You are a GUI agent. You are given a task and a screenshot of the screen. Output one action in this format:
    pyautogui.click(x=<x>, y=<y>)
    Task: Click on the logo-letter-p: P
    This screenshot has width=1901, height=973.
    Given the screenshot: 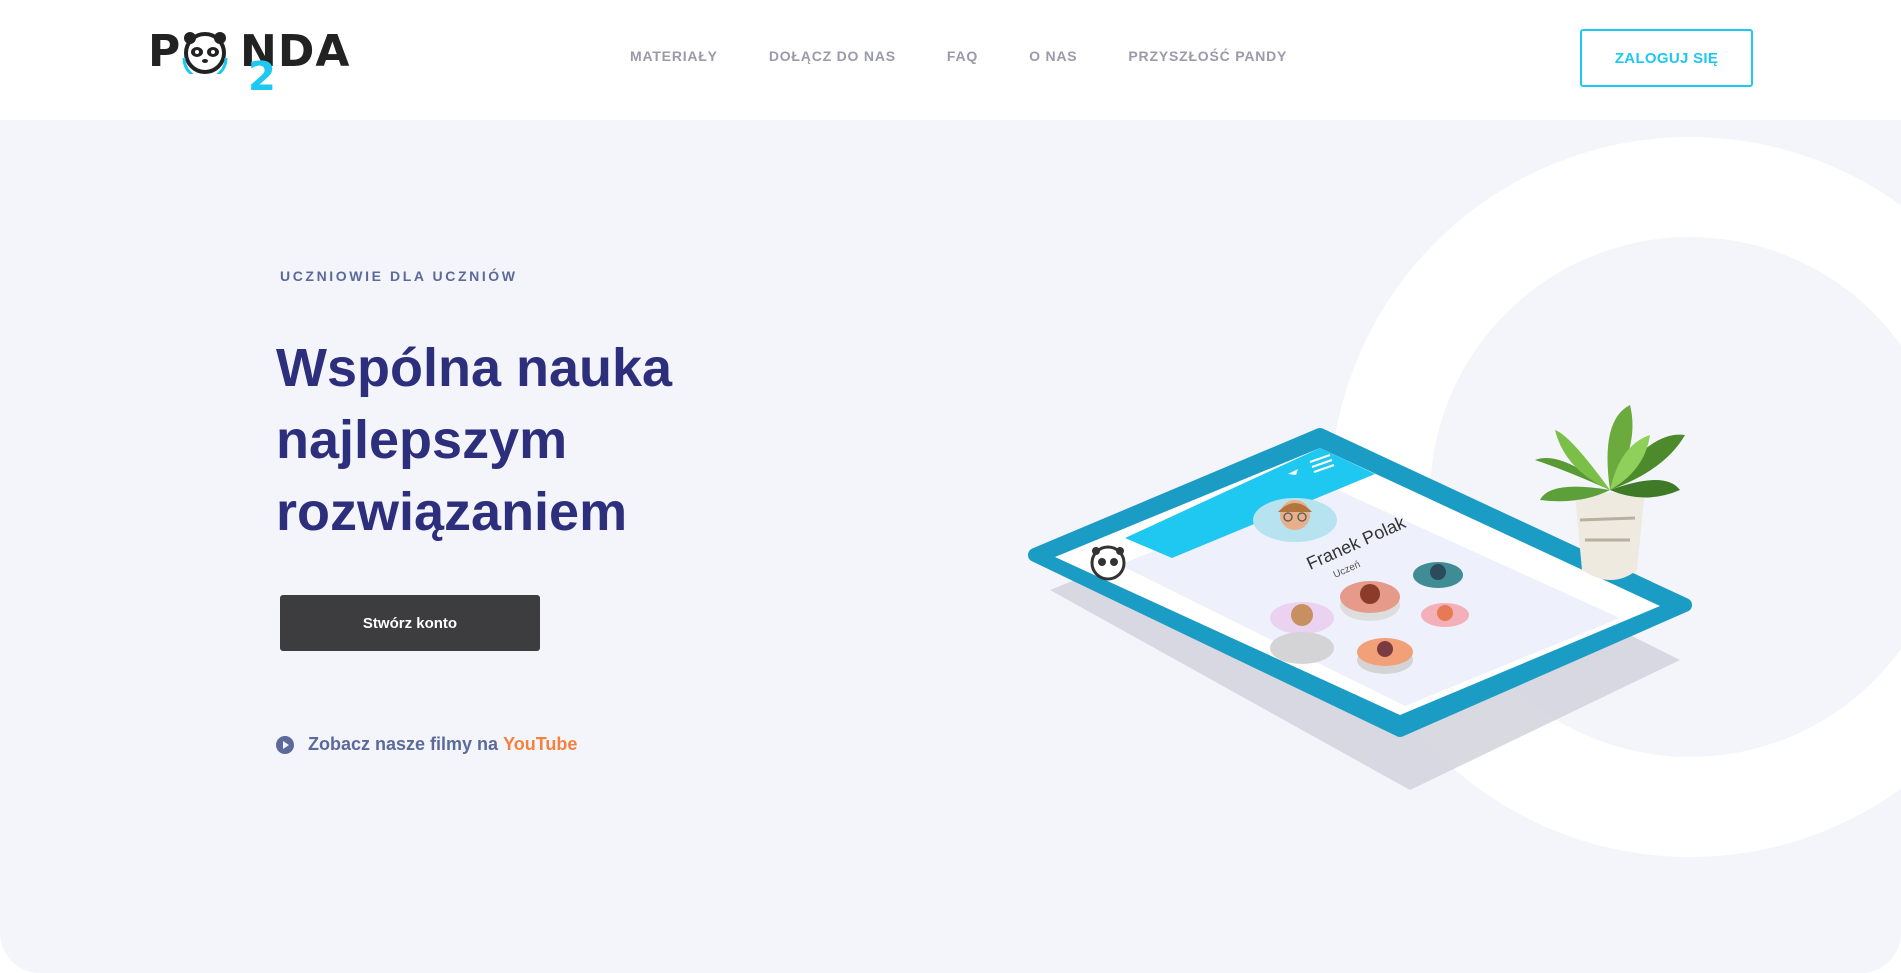 What is the action you would take?
    pyautogui.click(x=165, y=51)
    